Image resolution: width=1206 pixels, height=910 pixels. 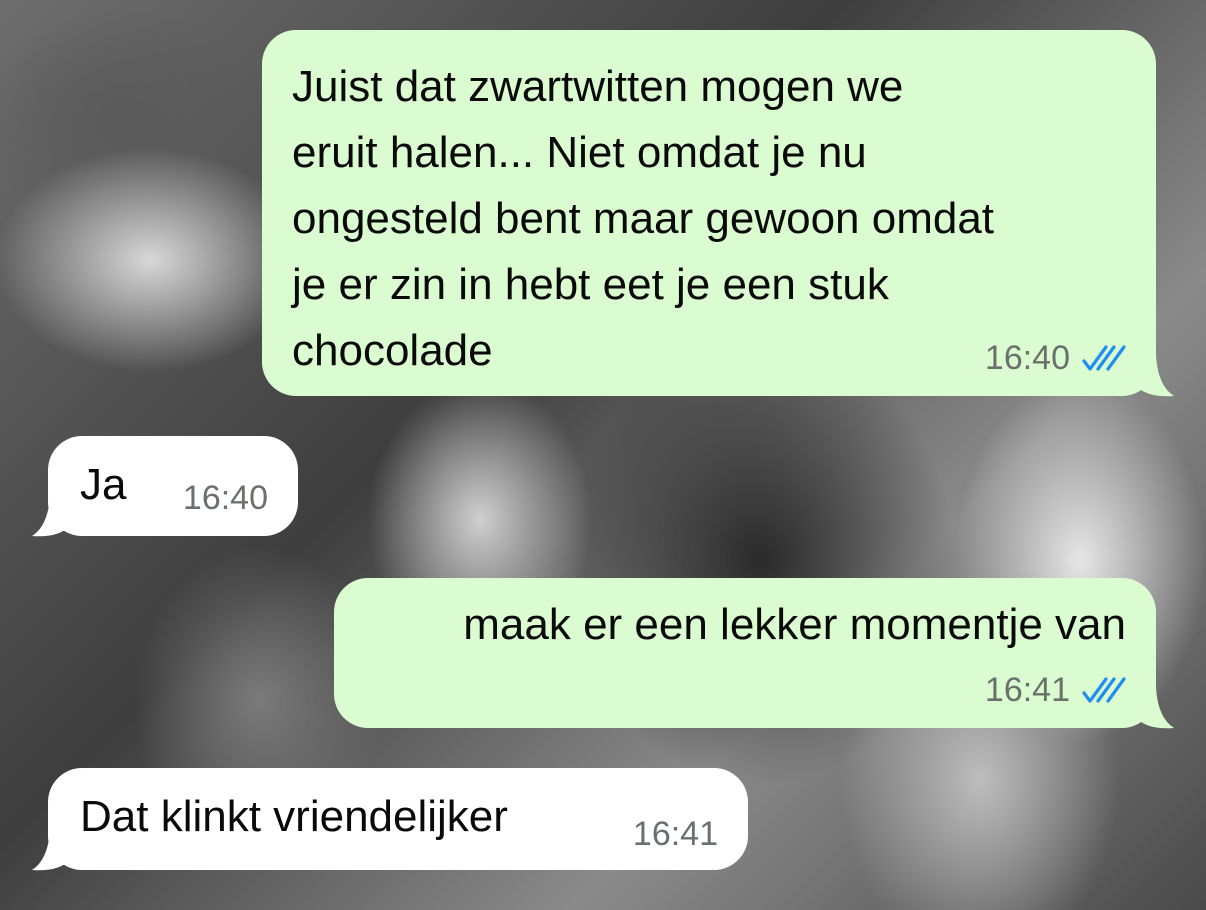 What do you see at coordinates (794, 624) in the screenshot?
I see `message-text: maak er een lekker momentje van` at bounding box center [794, 624].